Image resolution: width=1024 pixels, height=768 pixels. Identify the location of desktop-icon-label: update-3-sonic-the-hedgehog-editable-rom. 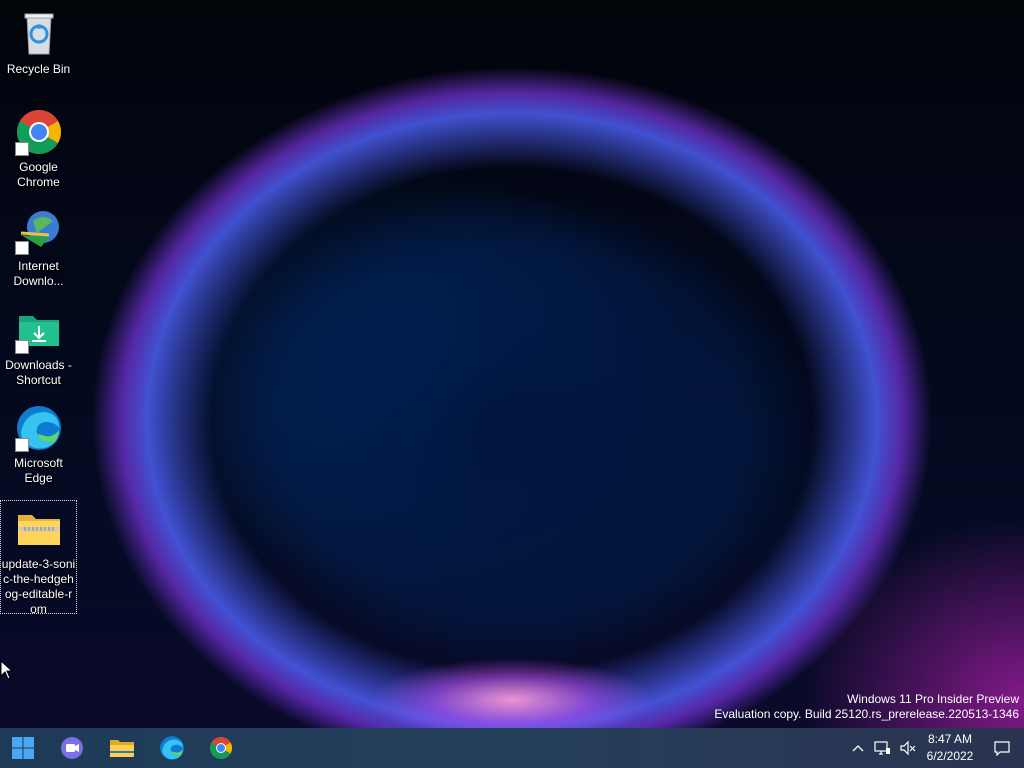
(38, 586).